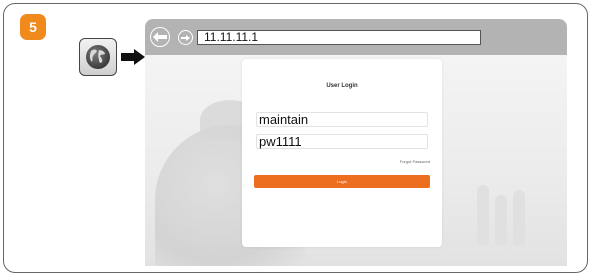 The width and height of the screenshot is (593, 278). Describe the element at coordinates (160, 37) in the screenshot. I see `back-arrow-icon` at that location.